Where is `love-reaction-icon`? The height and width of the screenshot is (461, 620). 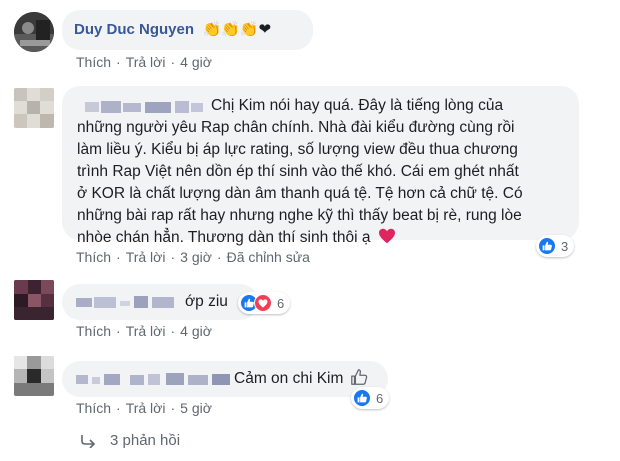 love-reaction-icon is located at coordinates (263, 303).